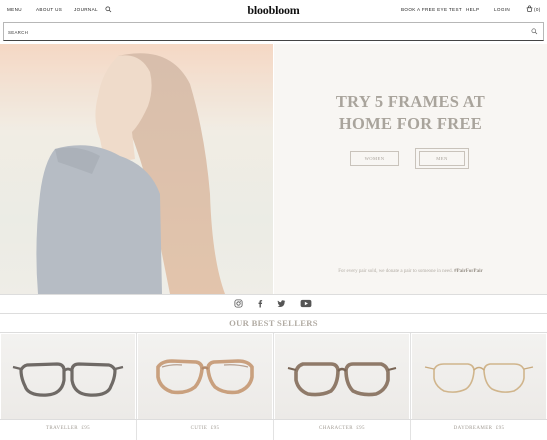 The image size is (547, 440). I want to click on youtube-icon, so click(306, 303).